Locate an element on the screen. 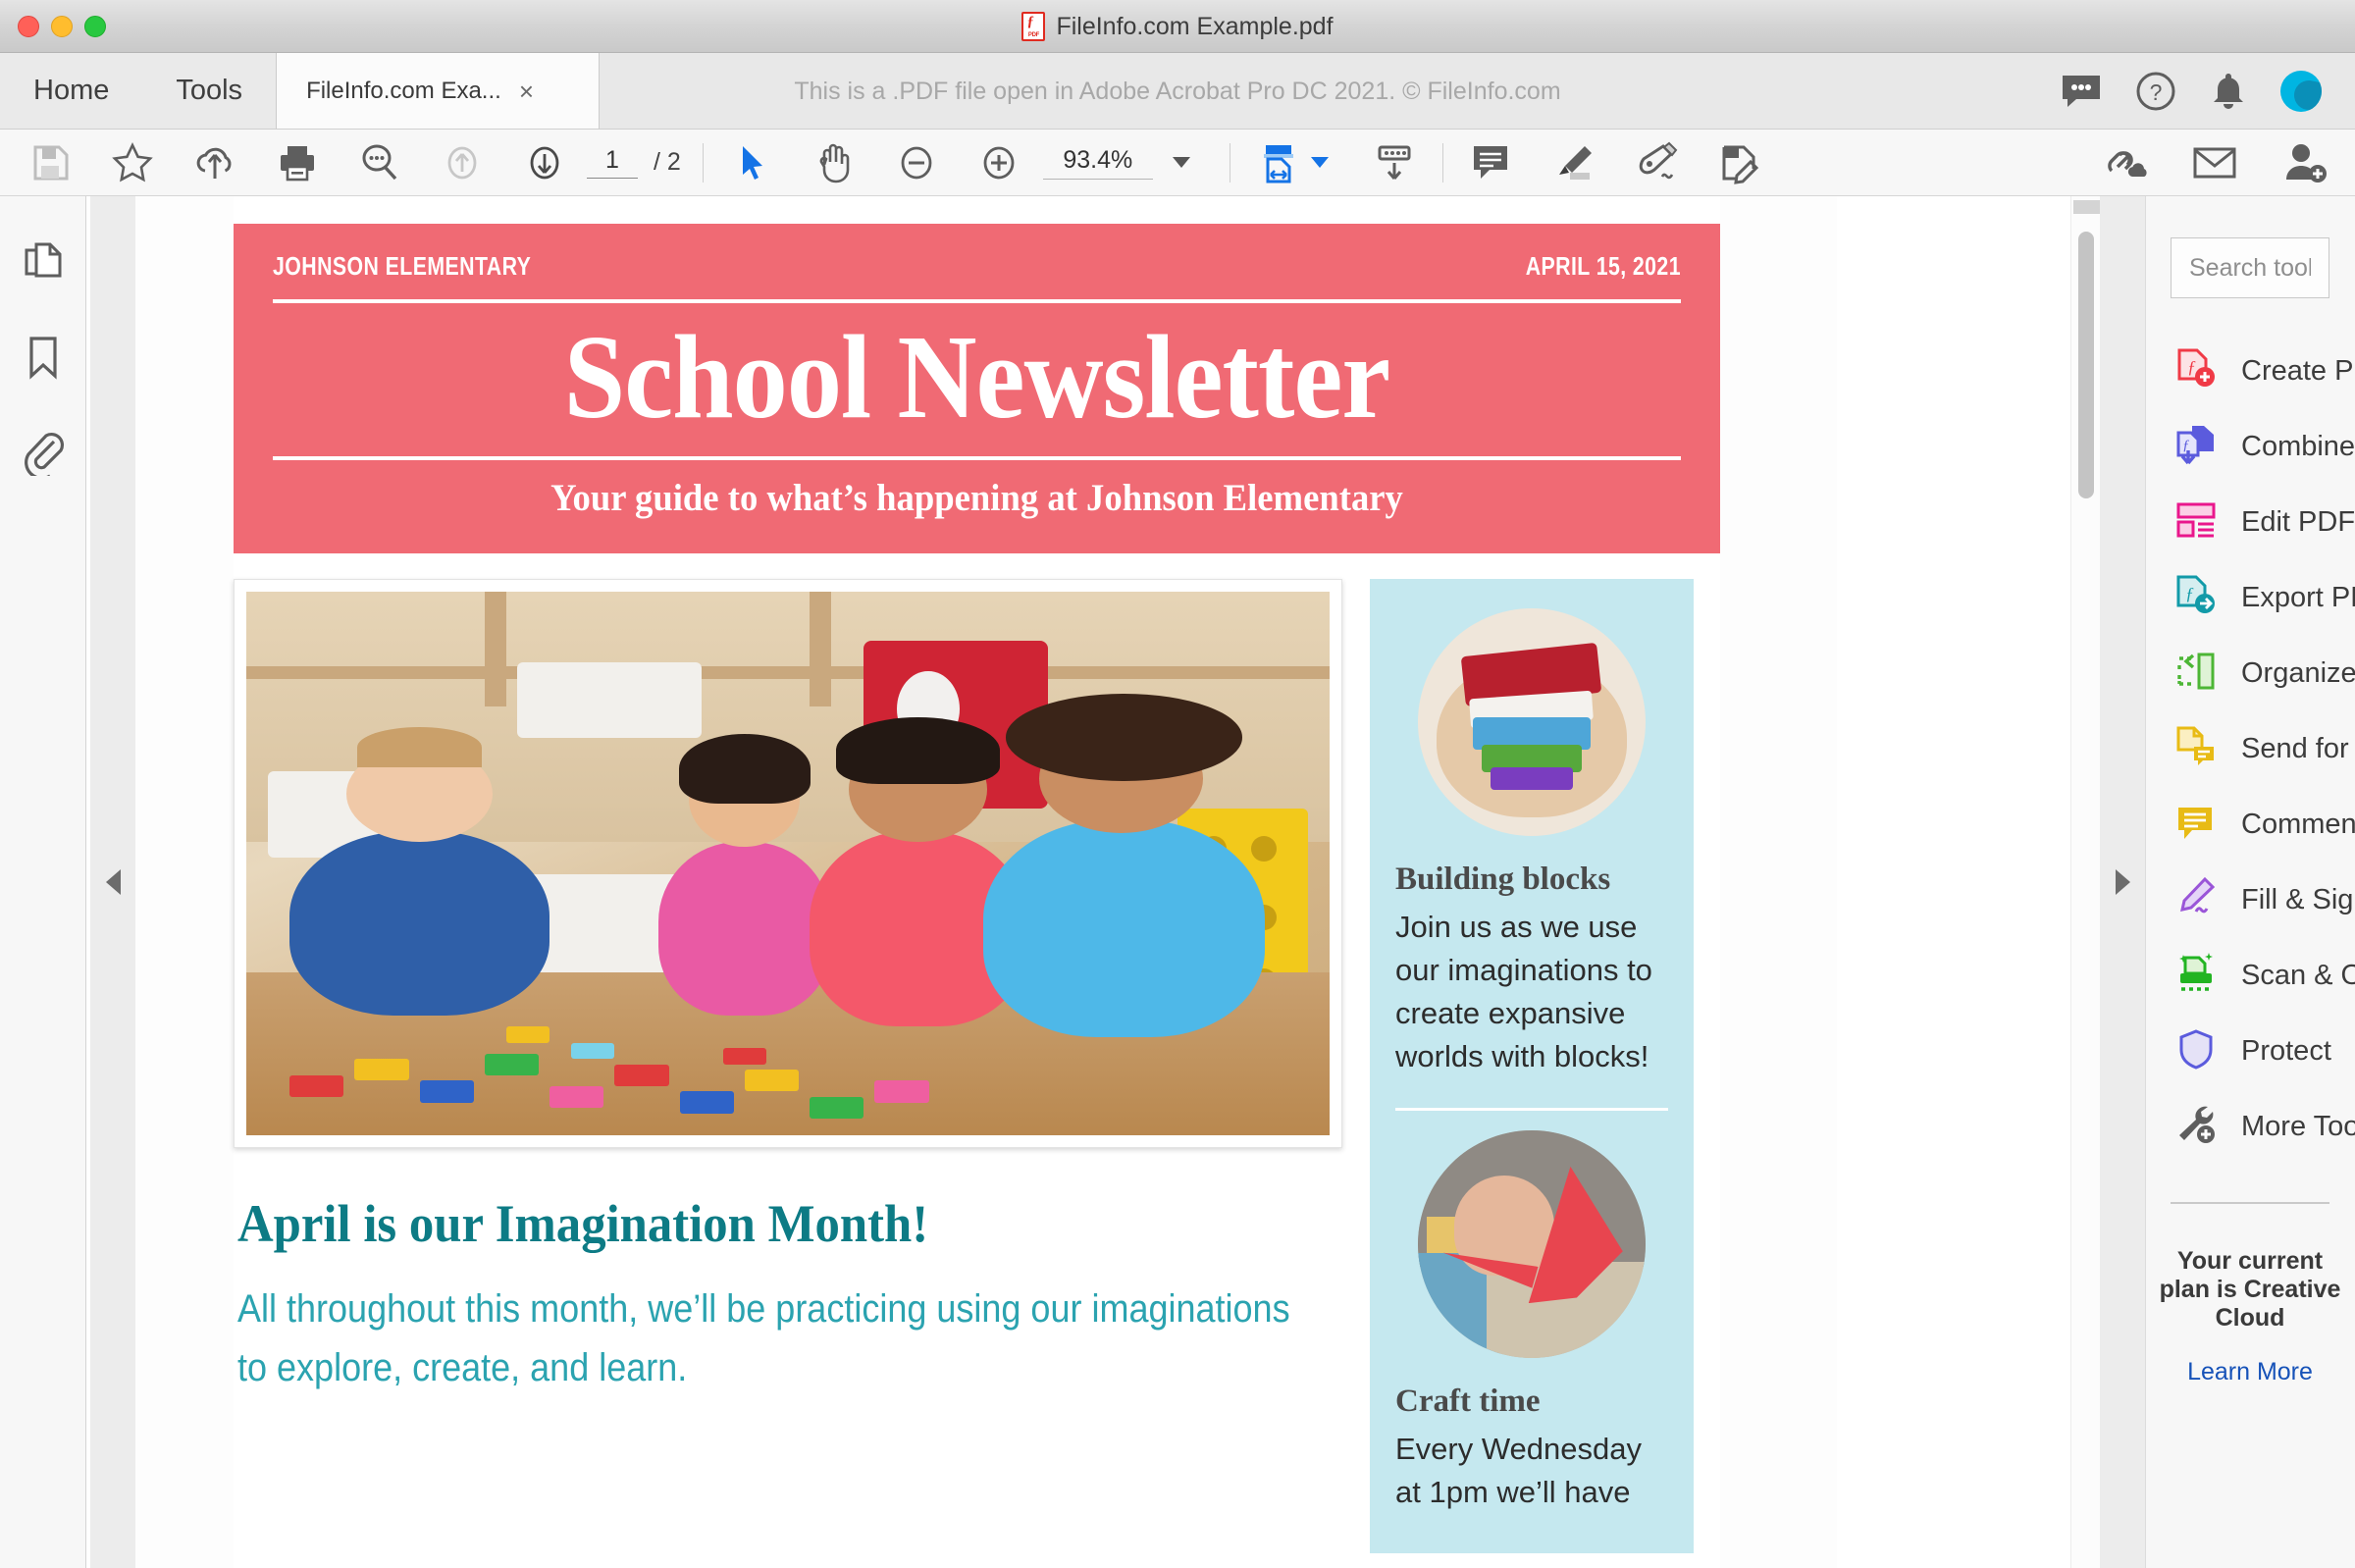 The image size is (2355, 1568). tool-label: Send for Comments is located at coordinates (2298, 748).